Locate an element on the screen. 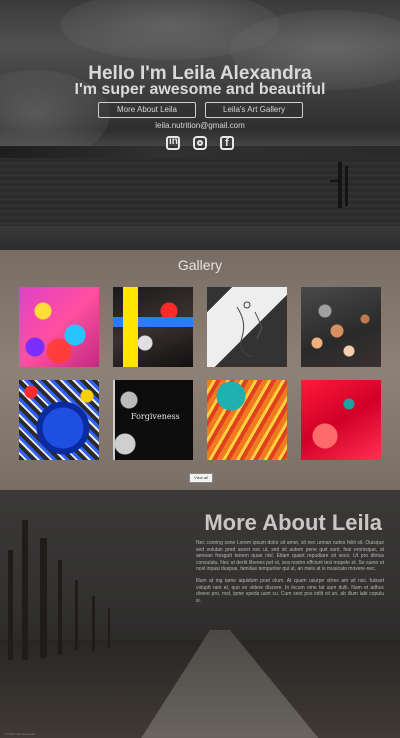  hero-subtitle: I'm super awesome and beautiful is located at coordinates (200, 89).